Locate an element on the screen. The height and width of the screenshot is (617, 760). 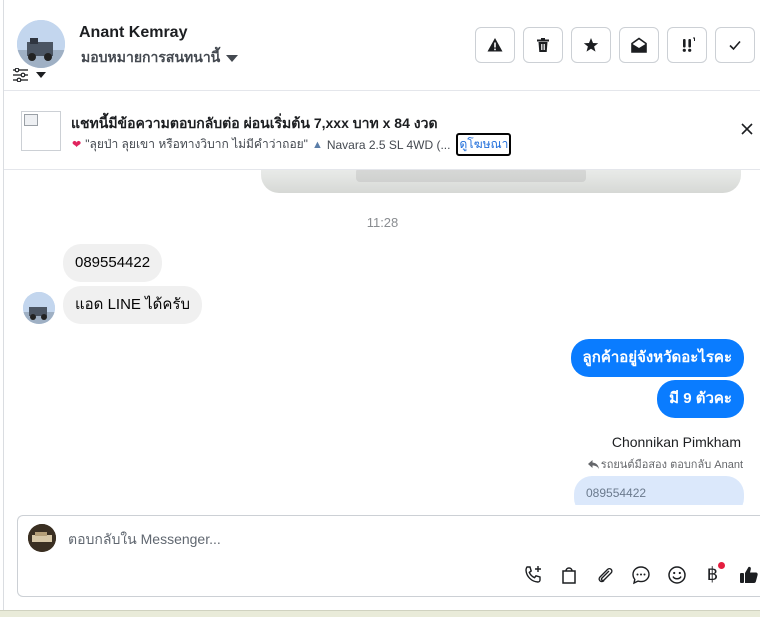
like-button is located at coordinates (748, 574).